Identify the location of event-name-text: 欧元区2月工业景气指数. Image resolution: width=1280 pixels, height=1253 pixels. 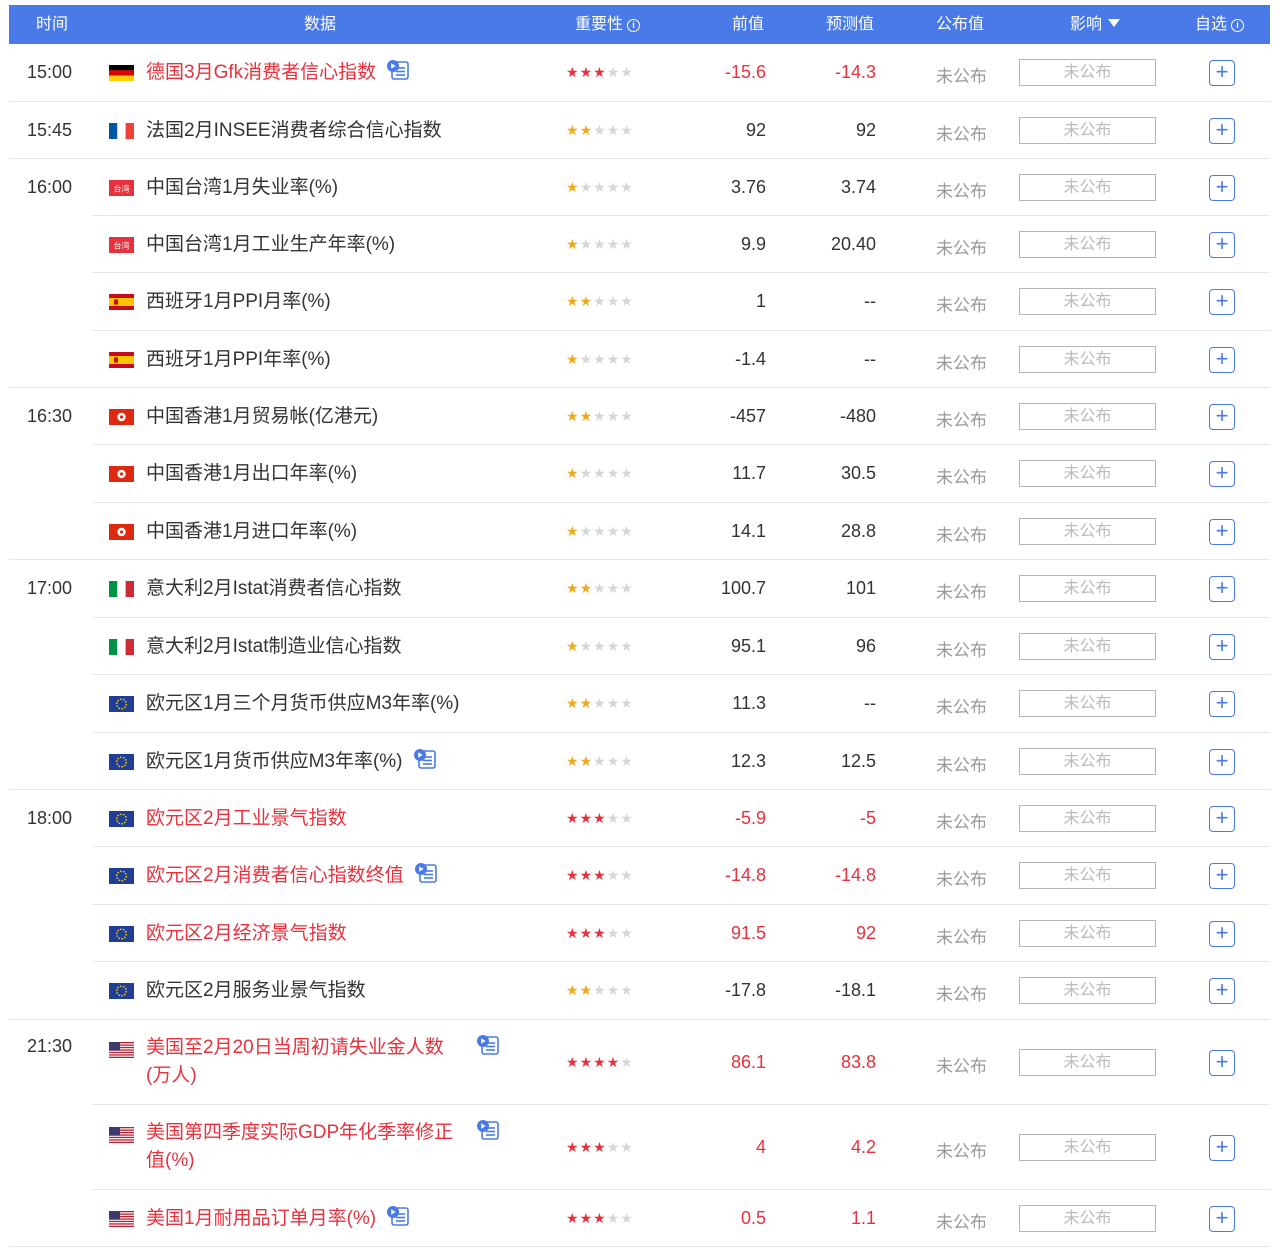
(246, 818).